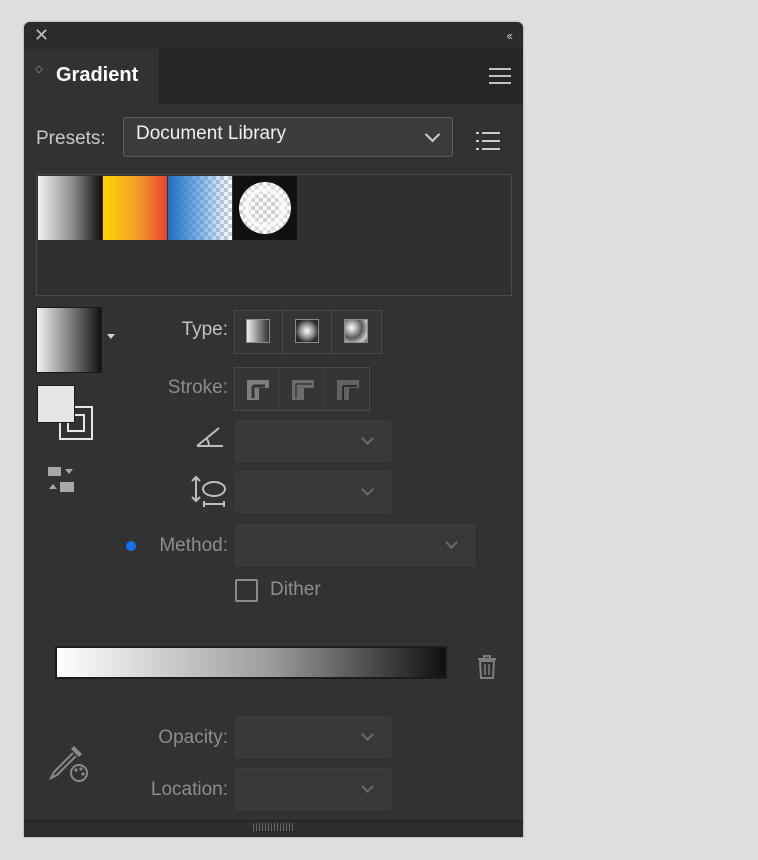 This screenshot has width=758, height=860. I want to click on panel-titlebar: ✕ ‹‹, so click(273, 35).